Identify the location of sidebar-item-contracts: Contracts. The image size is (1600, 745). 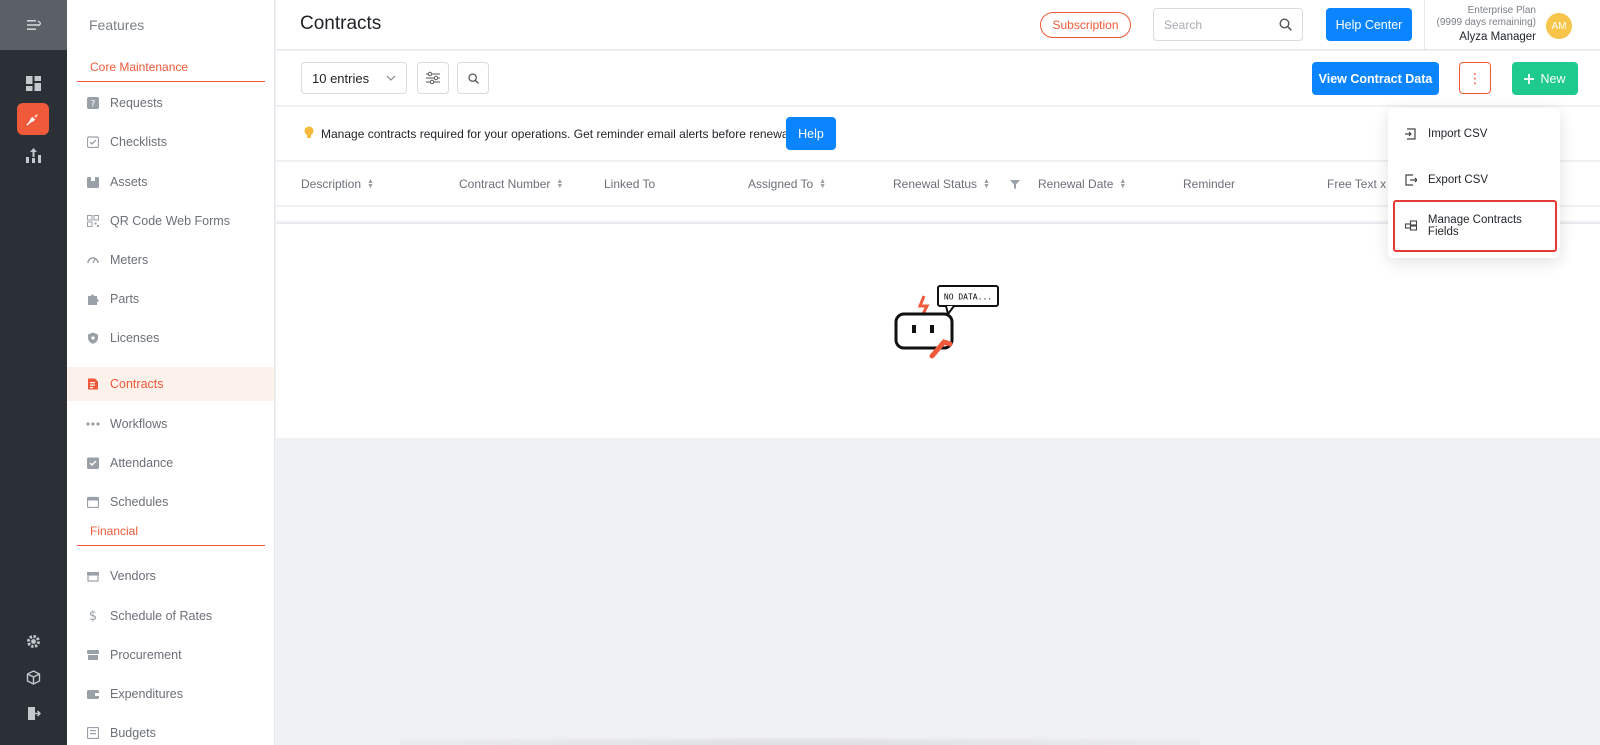
(170, 384).